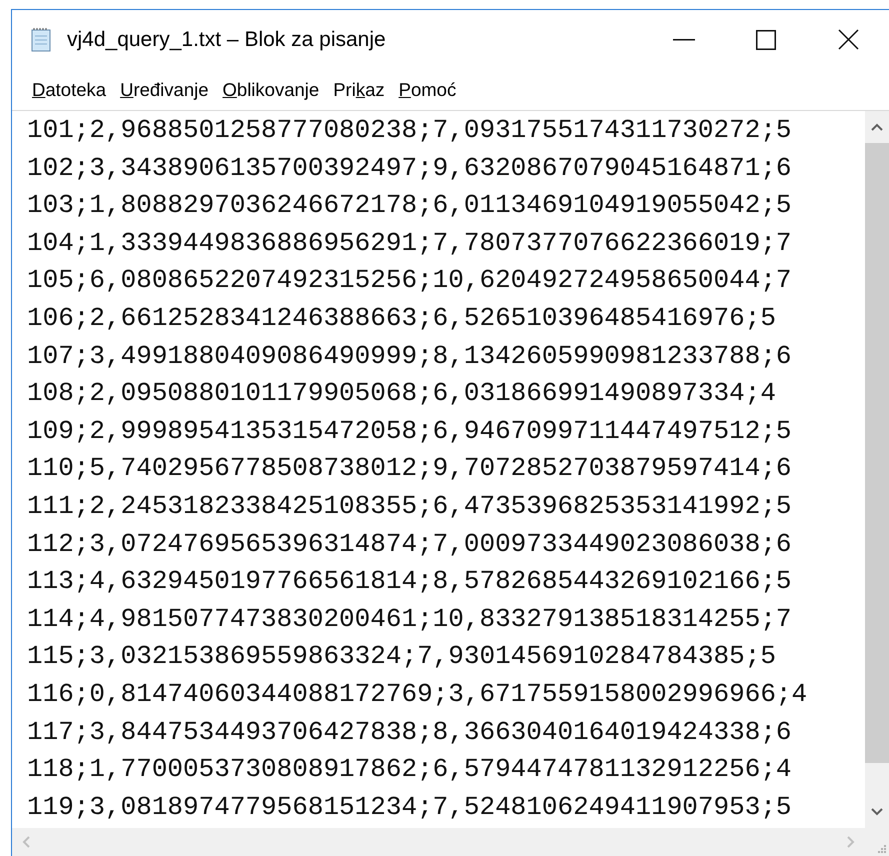 Image resolution: width=889 pixels, height=856 pixels. I want to click on text-line: 104;1,3339449836886956291;7,7807377076622366019;7, so click(409, 243).